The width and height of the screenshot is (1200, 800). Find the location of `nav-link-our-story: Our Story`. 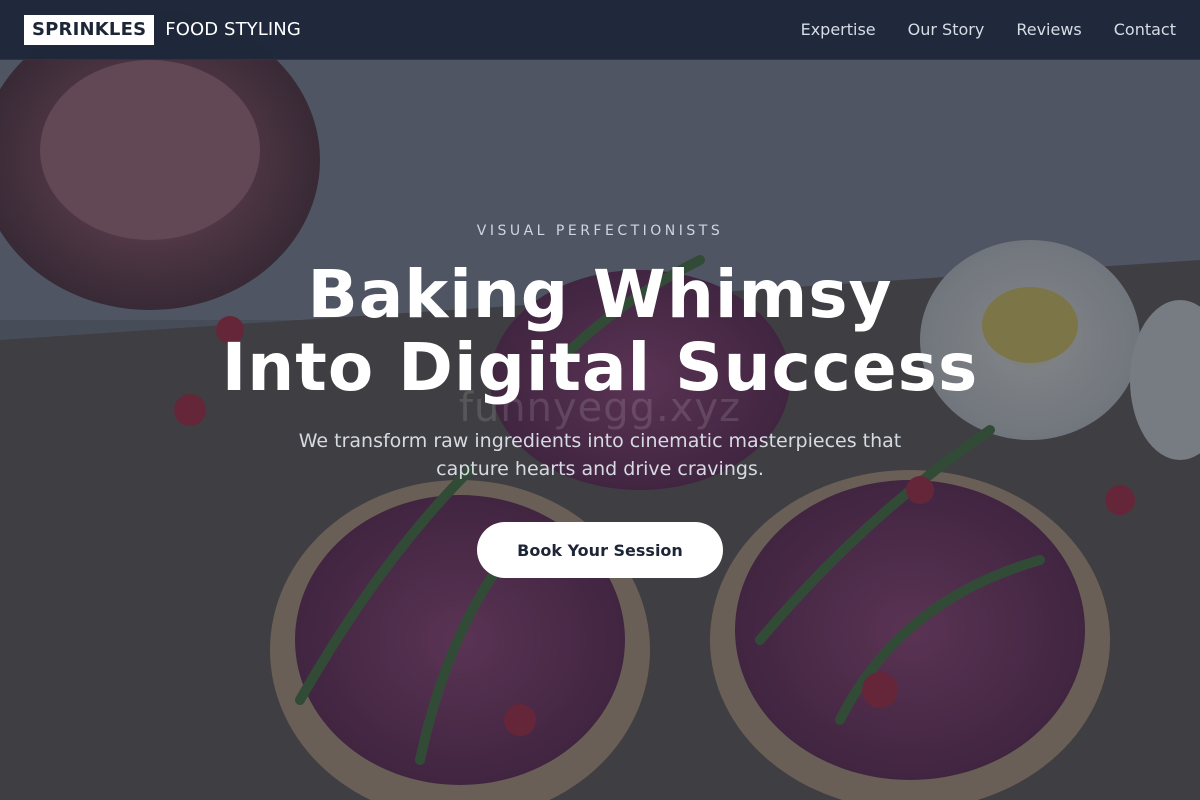

nav-link-our-story: Our Story is located at coordinates (946, 29).